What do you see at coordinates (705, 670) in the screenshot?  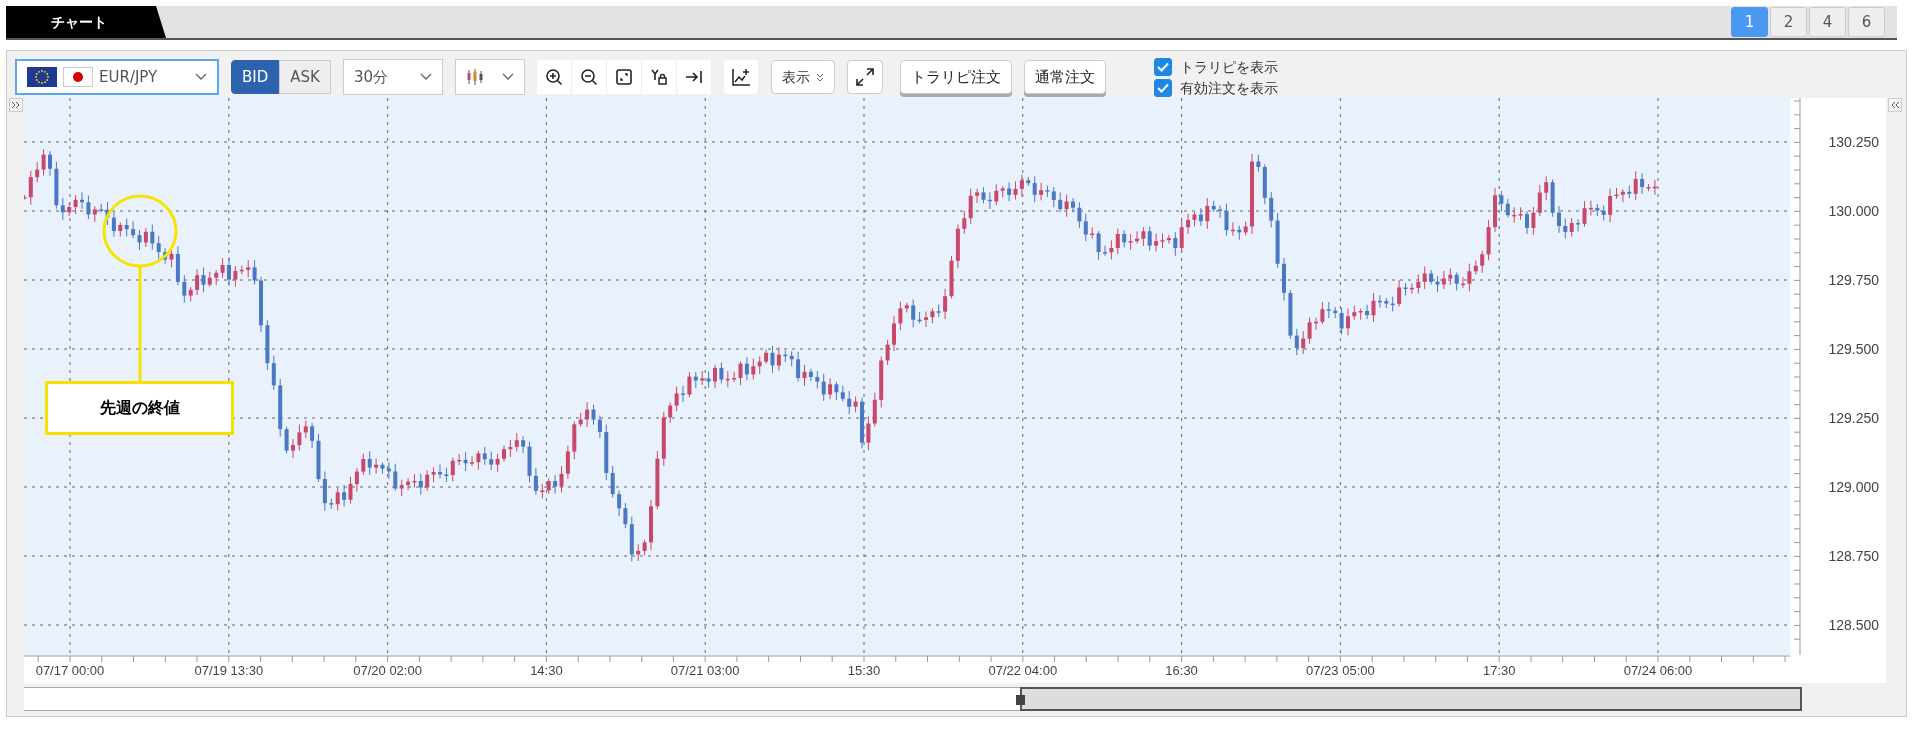 I see `time-label: 07/21 03:00` at bounding box center [705, 670].